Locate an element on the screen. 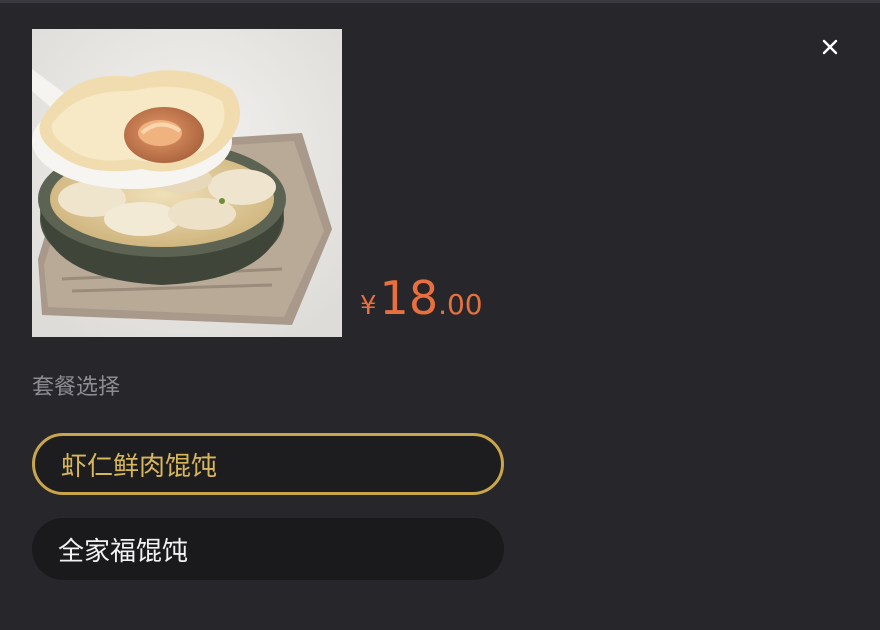 The height and width of the screenshot is (630, 880). close-icon is located at coordinates (830, 47).